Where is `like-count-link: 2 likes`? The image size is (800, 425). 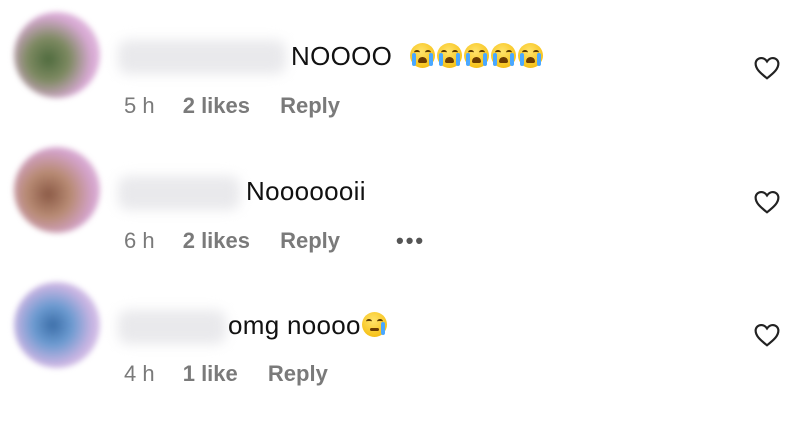 like-count-link: 2 likes is located at coordinates (216, 241).